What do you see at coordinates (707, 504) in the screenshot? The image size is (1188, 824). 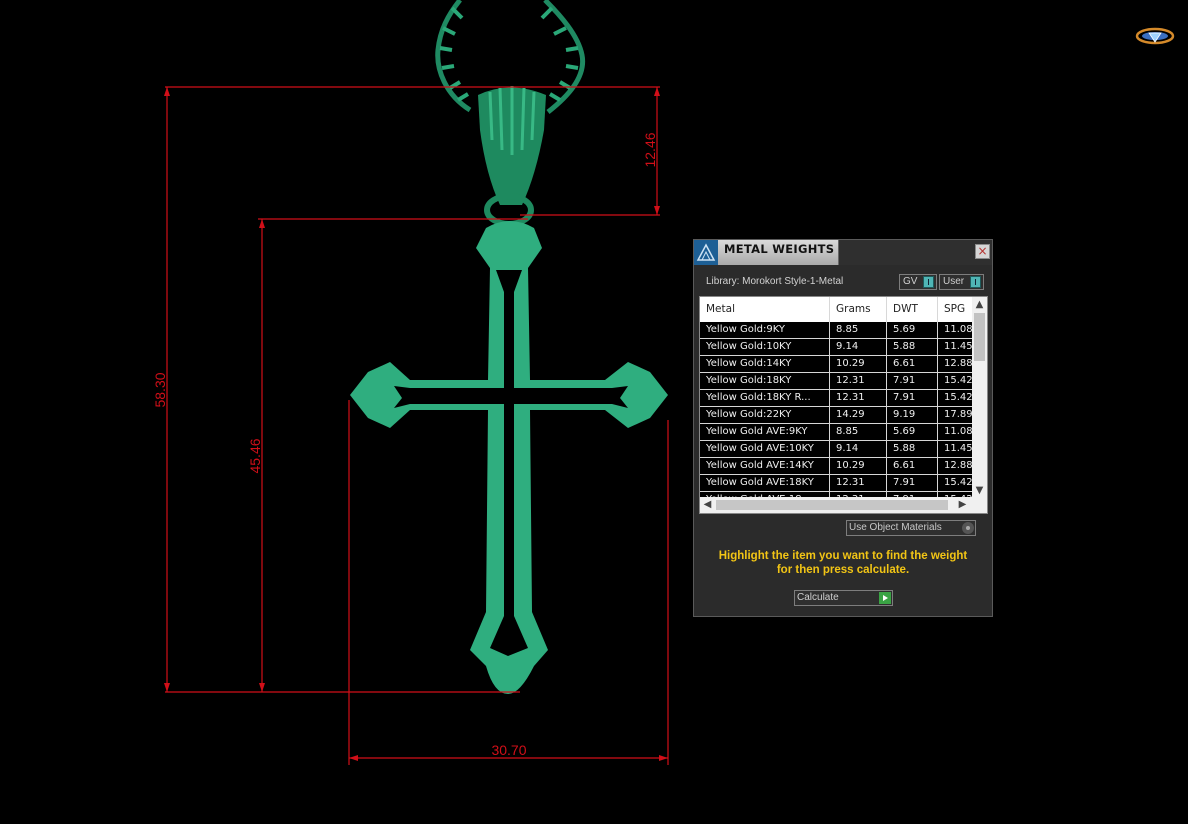 I see `scroll-left-icon: ◀` at bounding box center [707, 504].